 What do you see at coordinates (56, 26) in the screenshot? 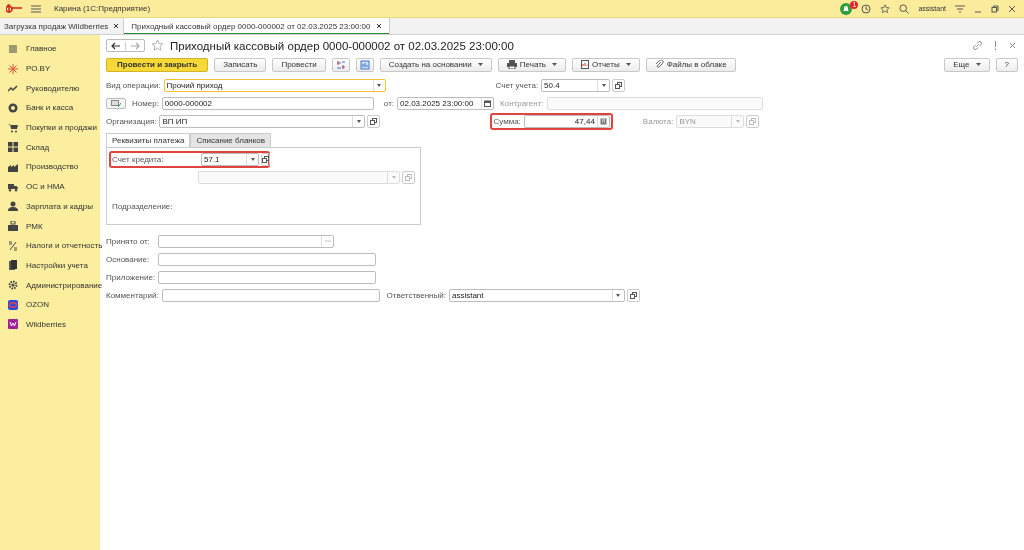
I see `tab-label: Загрузка продаж Wildberries` at bounding box center [56, 26].